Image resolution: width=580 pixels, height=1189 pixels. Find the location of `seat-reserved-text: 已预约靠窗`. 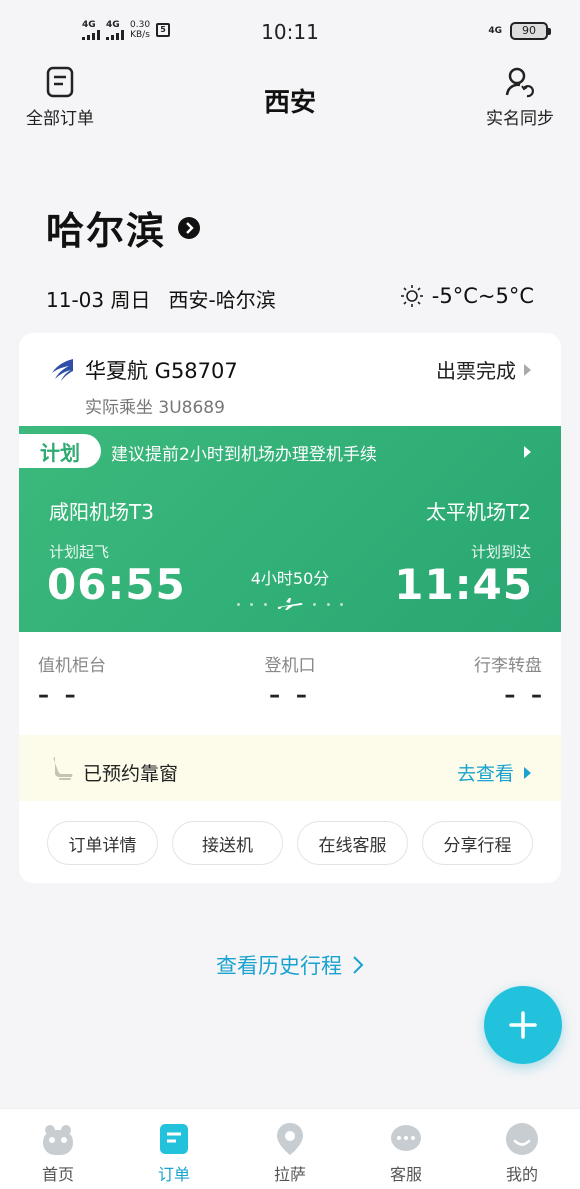

seat-reserved-text: 已预约靠窗 is located at coordinates (131, 774).